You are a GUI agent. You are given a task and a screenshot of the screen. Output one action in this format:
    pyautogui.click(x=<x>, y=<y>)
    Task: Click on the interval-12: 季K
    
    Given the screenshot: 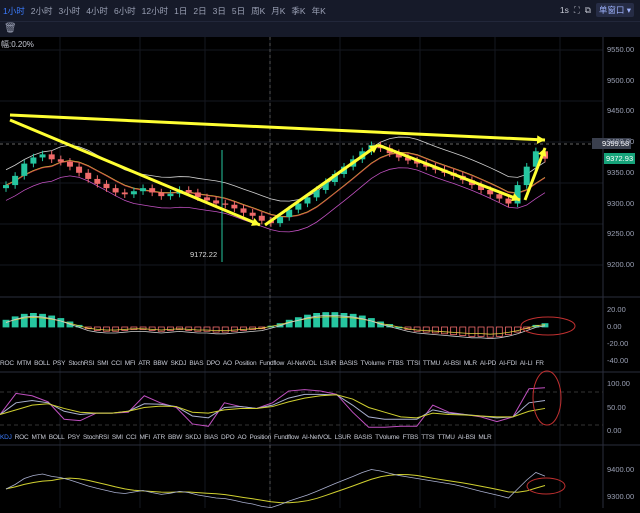 What is the action you would take?
    pyautogui.click(x=298, y=11)
    